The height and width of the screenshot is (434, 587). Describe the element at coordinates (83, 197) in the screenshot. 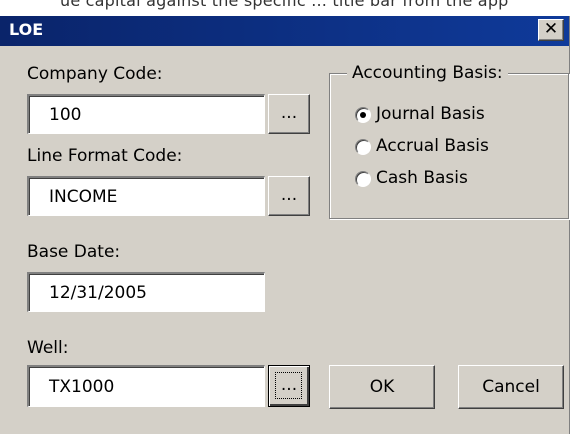

I see `line-format-code-value: INCOME` at that location.